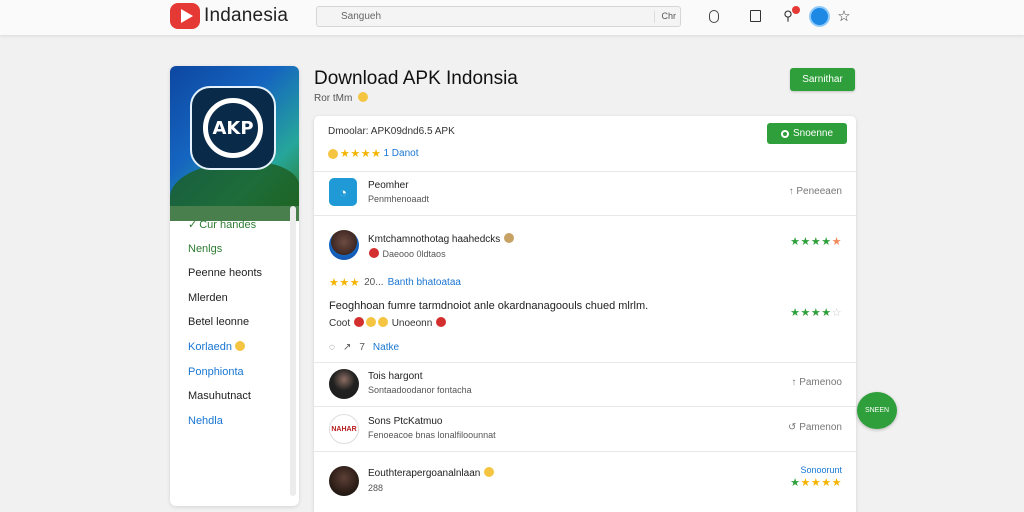  Describe the element at coordinates (585, 194) in the screenshot. I see `list-item: ◔ Peomher Penmhenoaadt ↑ Peneeaen` at that location.